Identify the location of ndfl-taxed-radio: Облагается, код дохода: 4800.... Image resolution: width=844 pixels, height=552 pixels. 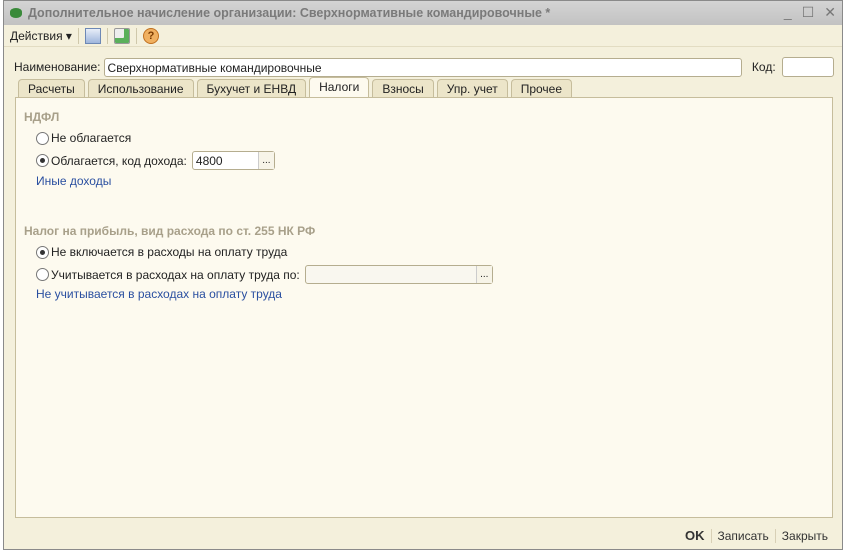
(155, 160).